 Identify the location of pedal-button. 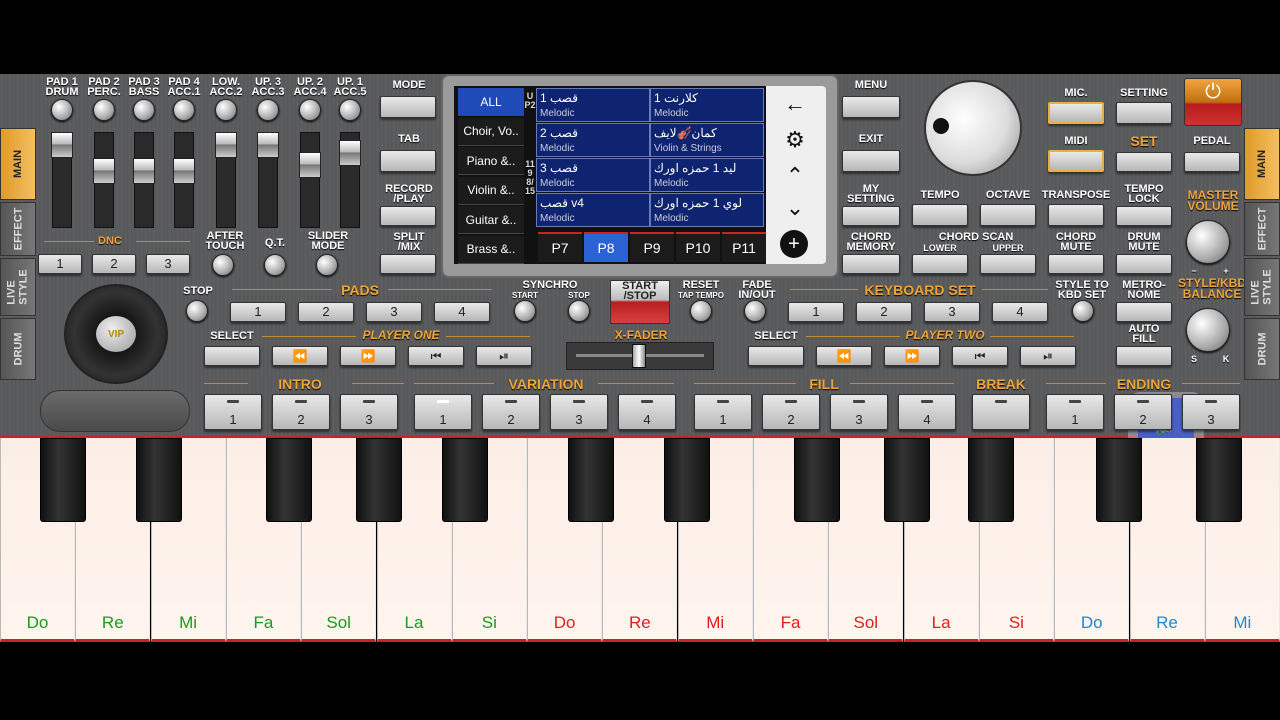
(1212, 162).